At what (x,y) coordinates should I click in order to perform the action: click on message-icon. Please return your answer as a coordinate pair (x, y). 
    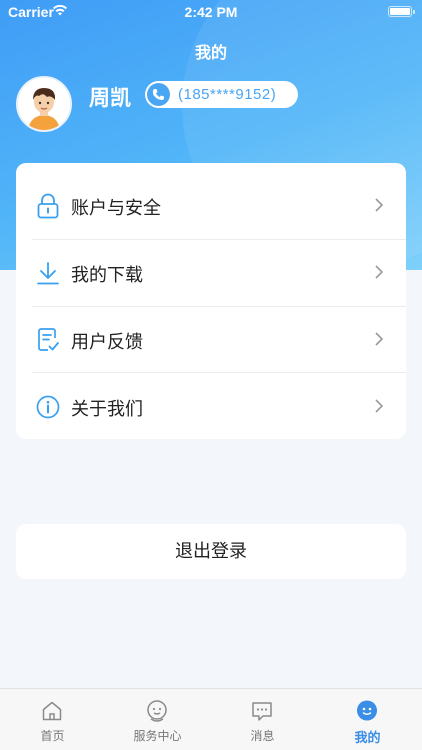
    Looking at the image, I should click on (262, 711).